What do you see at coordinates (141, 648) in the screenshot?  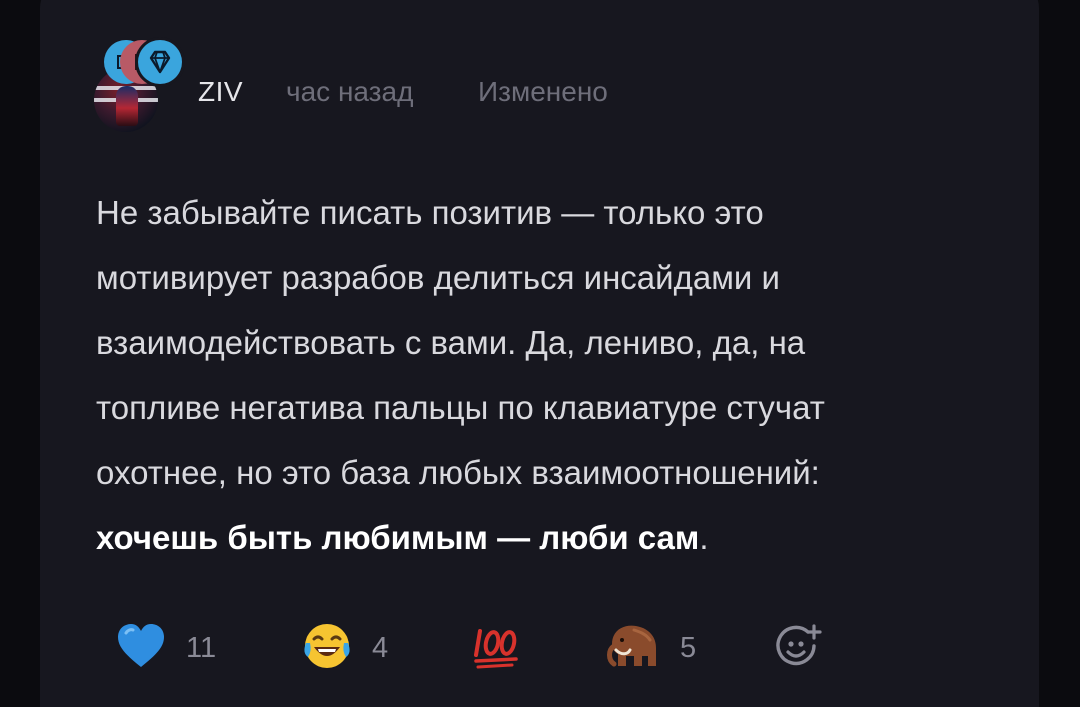 I see `blue-heart-icon` at bounding box center [141, 648].